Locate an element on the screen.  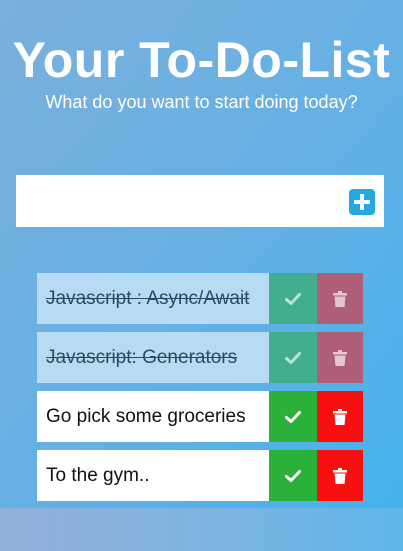
add-todo-button is located at coordinates (362, 202).